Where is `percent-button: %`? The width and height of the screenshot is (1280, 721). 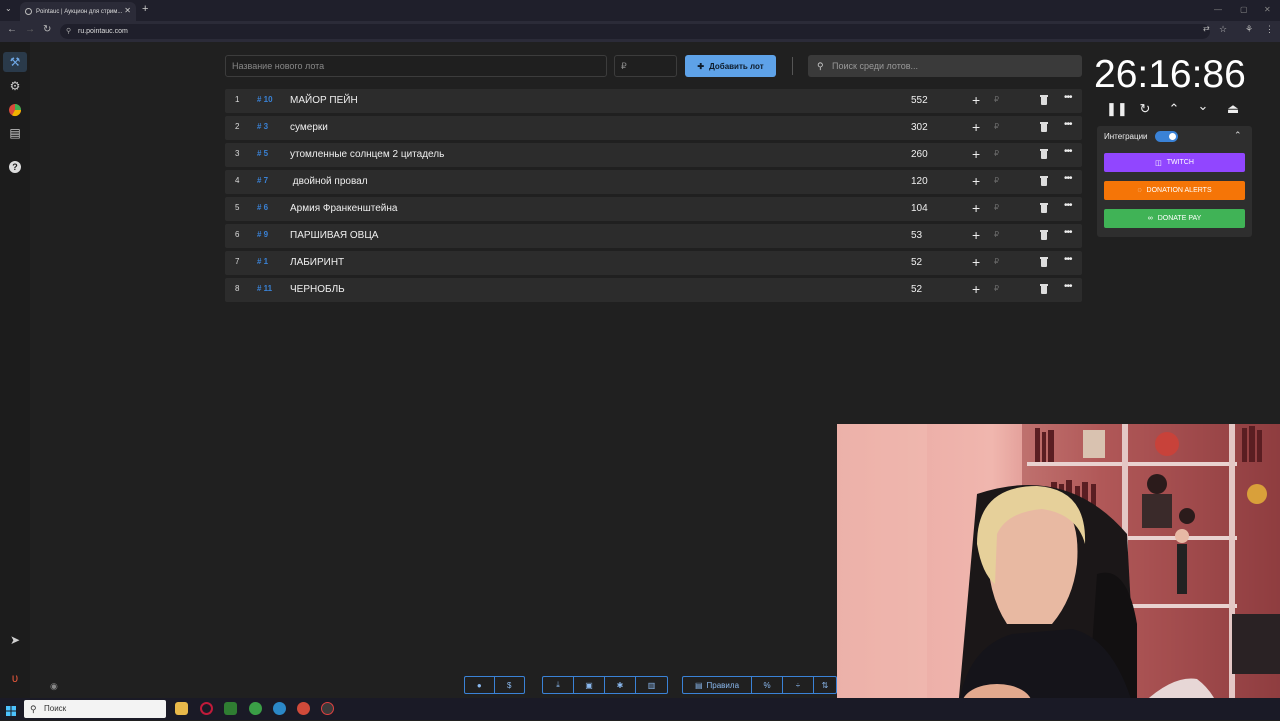 percent-button: % is located at coordinates (767, 685).